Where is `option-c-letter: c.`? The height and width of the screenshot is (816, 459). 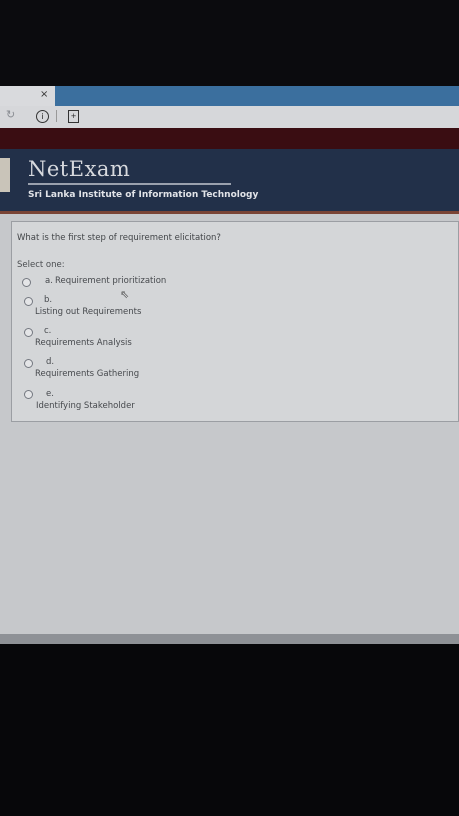 option-c-letter: c. is located at coordinates (47, 331).